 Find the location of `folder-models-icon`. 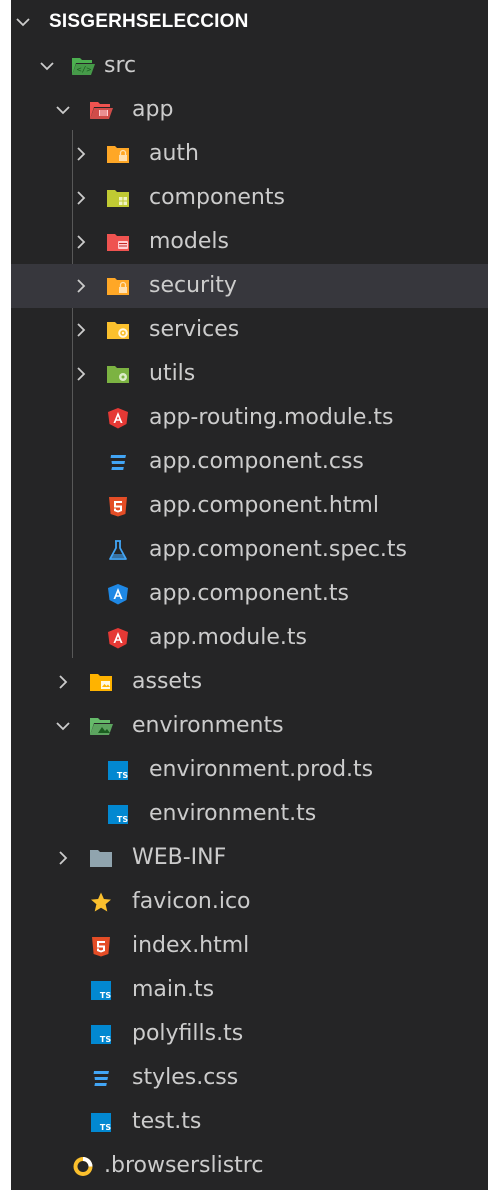

folder-models-icon is located at coordinates (118, 242).